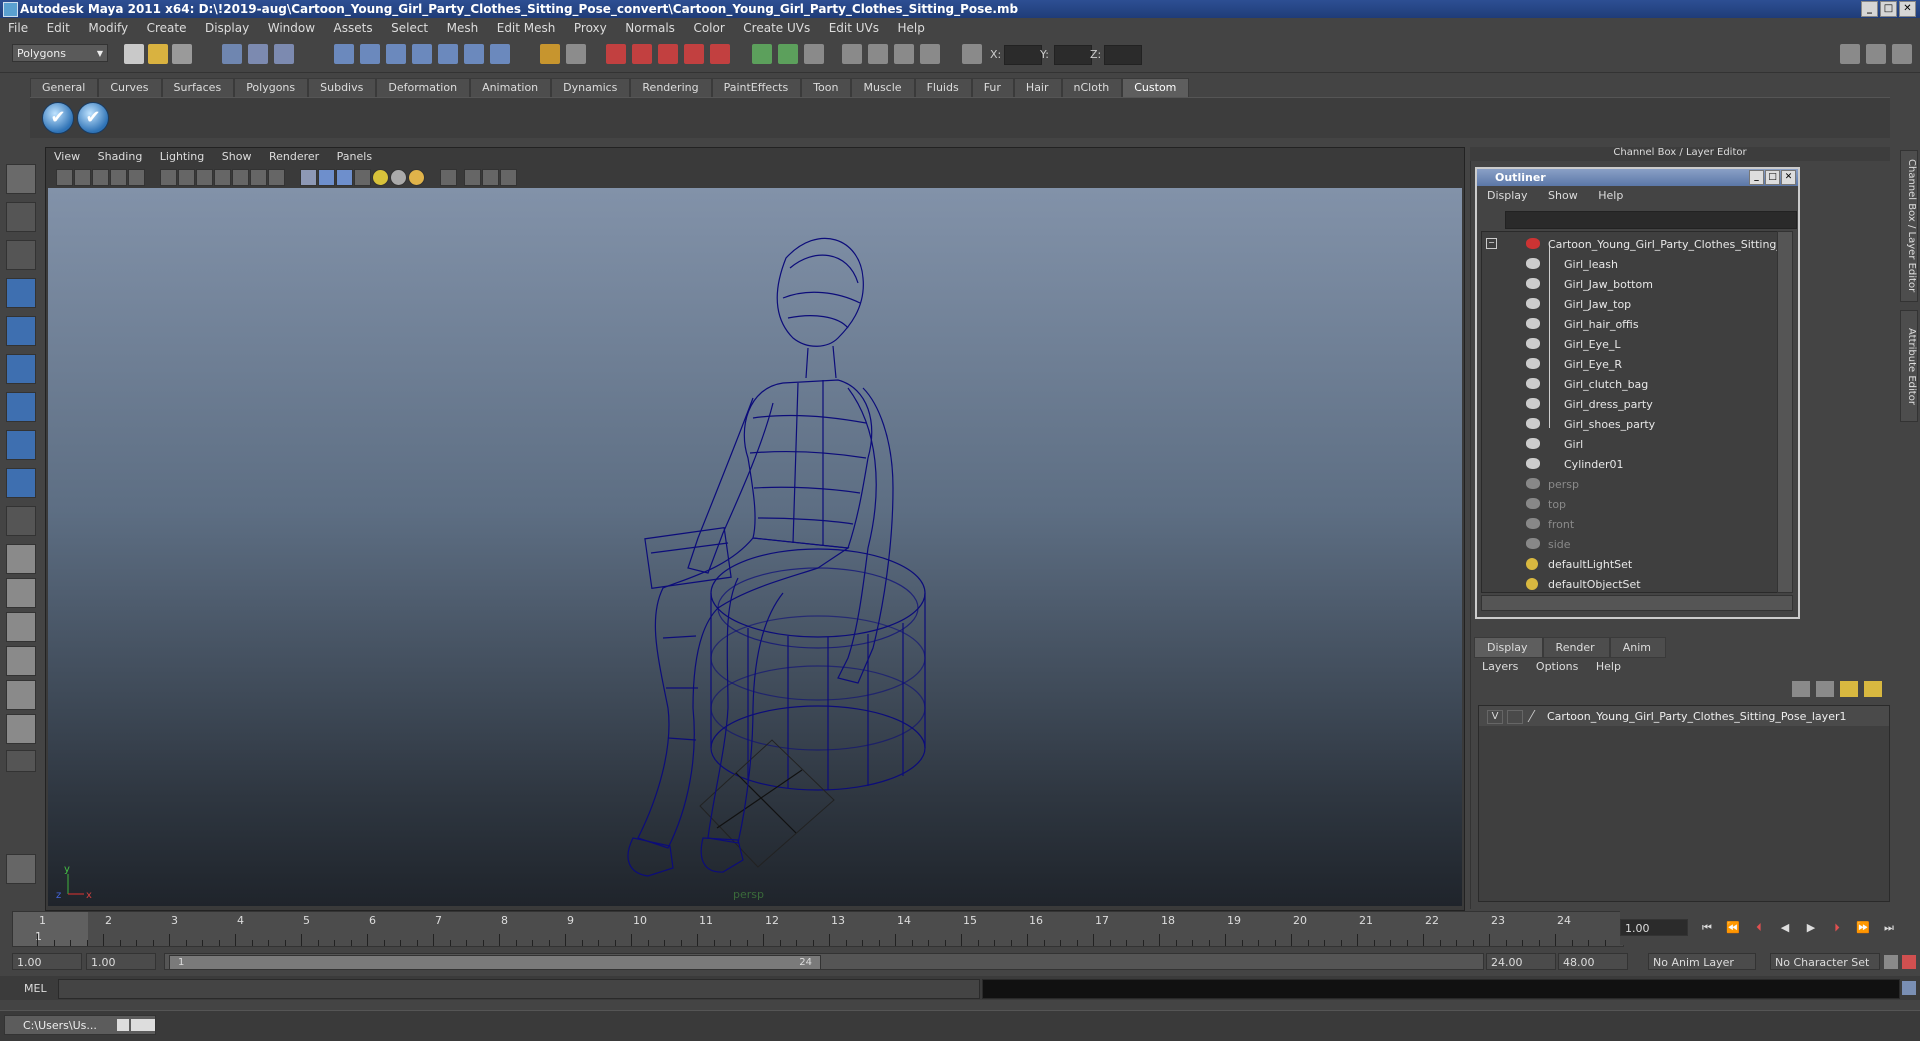  What do you see at coordinates (708, 26) in the screenshot?
I see `menu-color: Color` at bounding box center [708, 26].